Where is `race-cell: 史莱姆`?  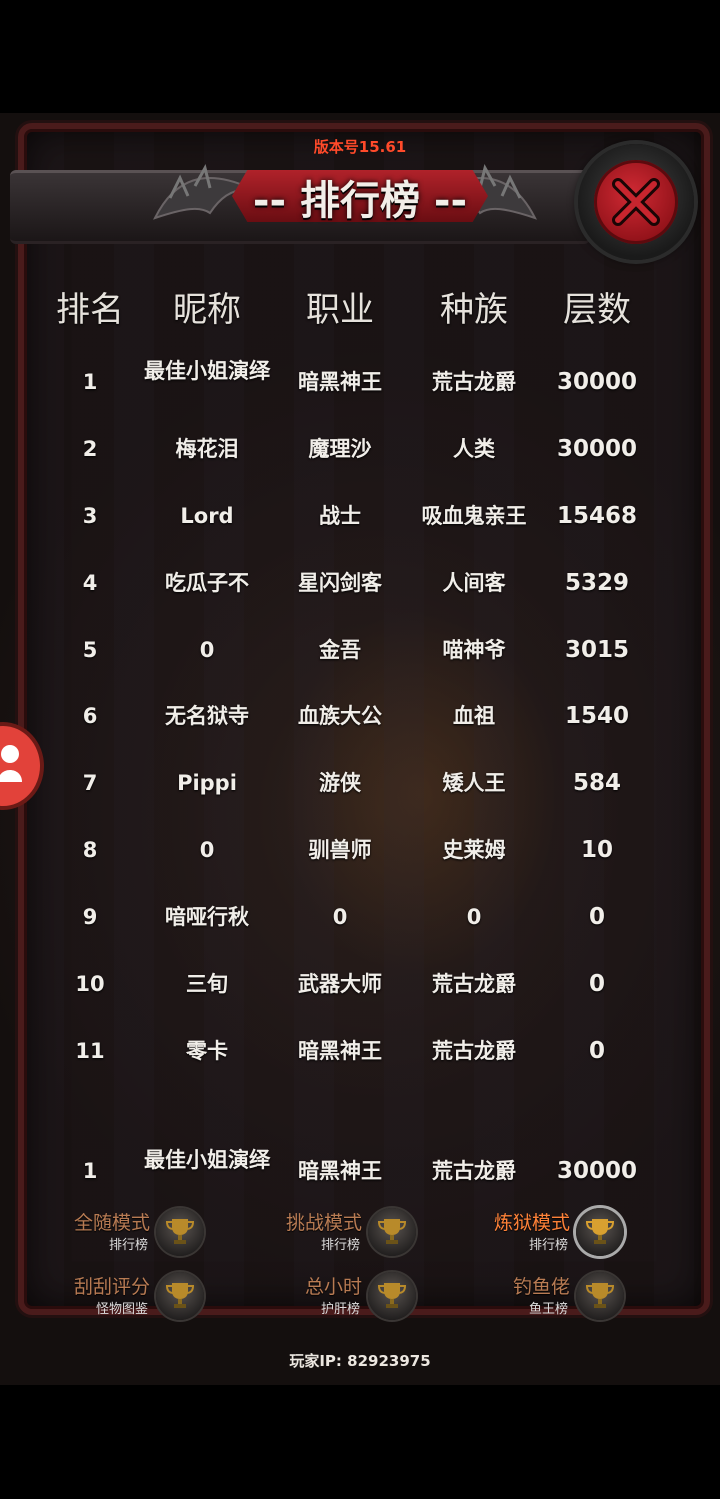
race-cell: 史莱姆 is located at coordinates (474, 850).